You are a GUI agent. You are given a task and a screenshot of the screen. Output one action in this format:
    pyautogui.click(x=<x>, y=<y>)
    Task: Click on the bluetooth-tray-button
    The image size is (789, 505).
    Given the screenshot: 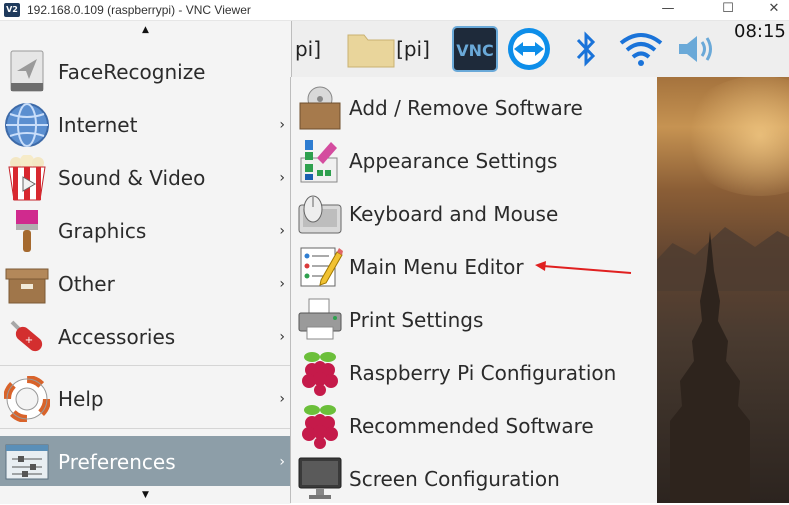 What is the action you would take?
    pyautogui.click(x=586, y=49)
    